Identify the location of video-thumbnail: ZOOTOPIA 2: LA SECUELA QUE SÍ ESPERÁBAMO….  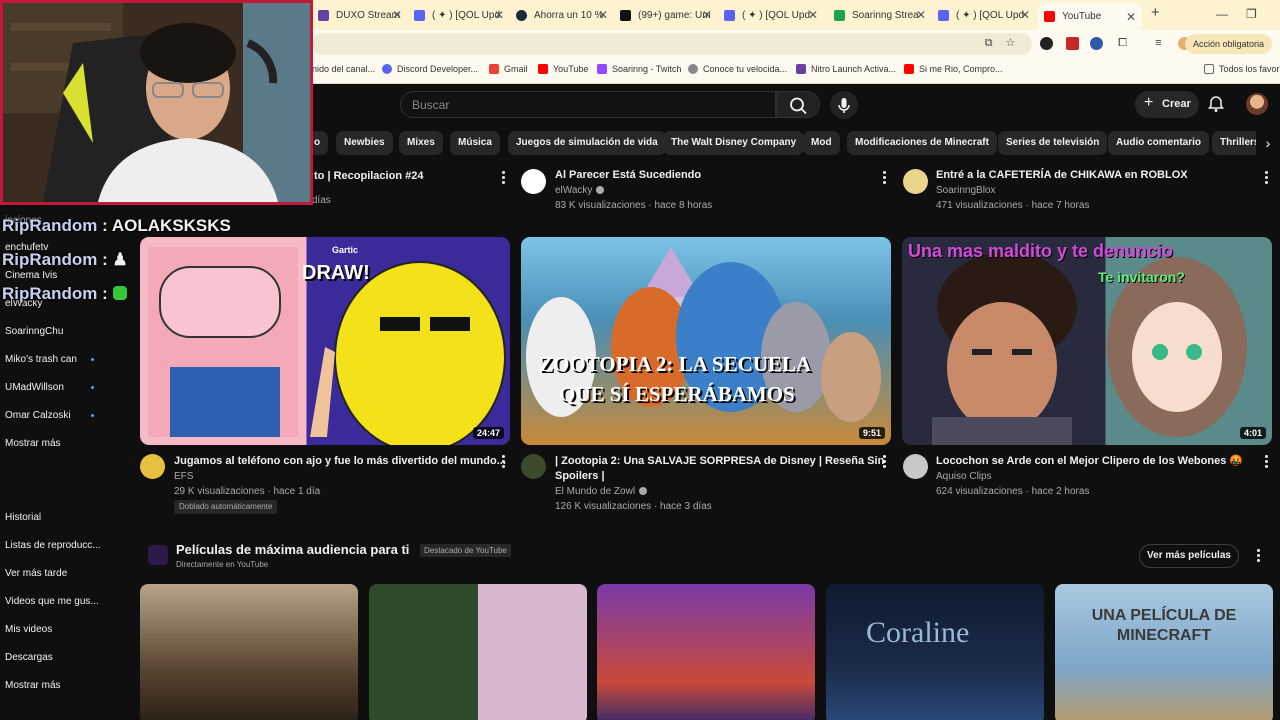
(706, 341).